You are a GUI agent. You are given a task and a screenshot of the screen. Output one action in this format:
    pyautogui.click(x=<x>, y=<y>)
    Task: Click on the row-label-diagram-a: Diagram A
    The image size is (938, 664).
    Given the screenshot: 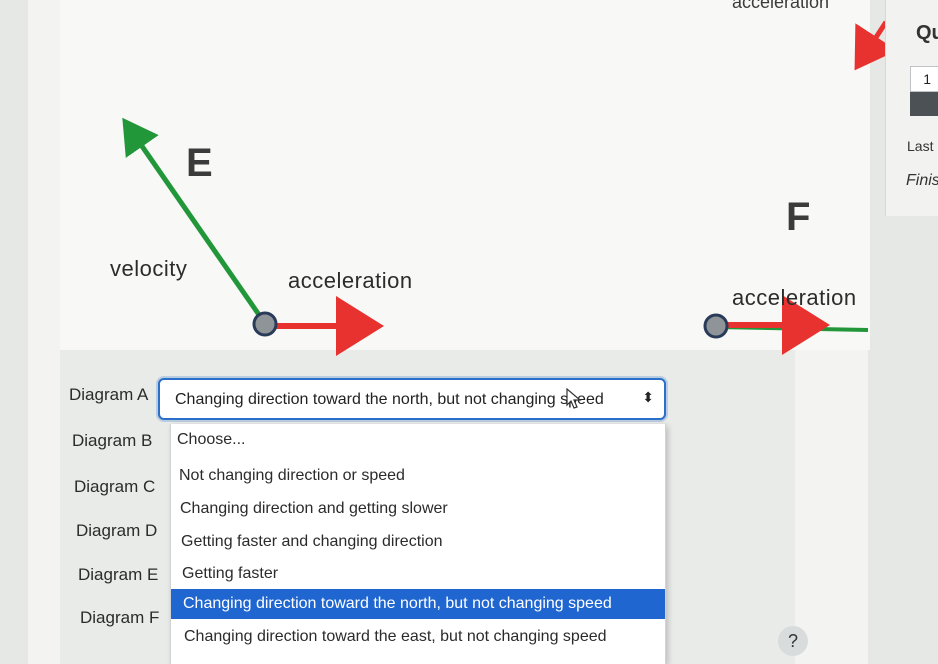 What is the action you would take?
    pyautogui.click(x=109, y=394)
    